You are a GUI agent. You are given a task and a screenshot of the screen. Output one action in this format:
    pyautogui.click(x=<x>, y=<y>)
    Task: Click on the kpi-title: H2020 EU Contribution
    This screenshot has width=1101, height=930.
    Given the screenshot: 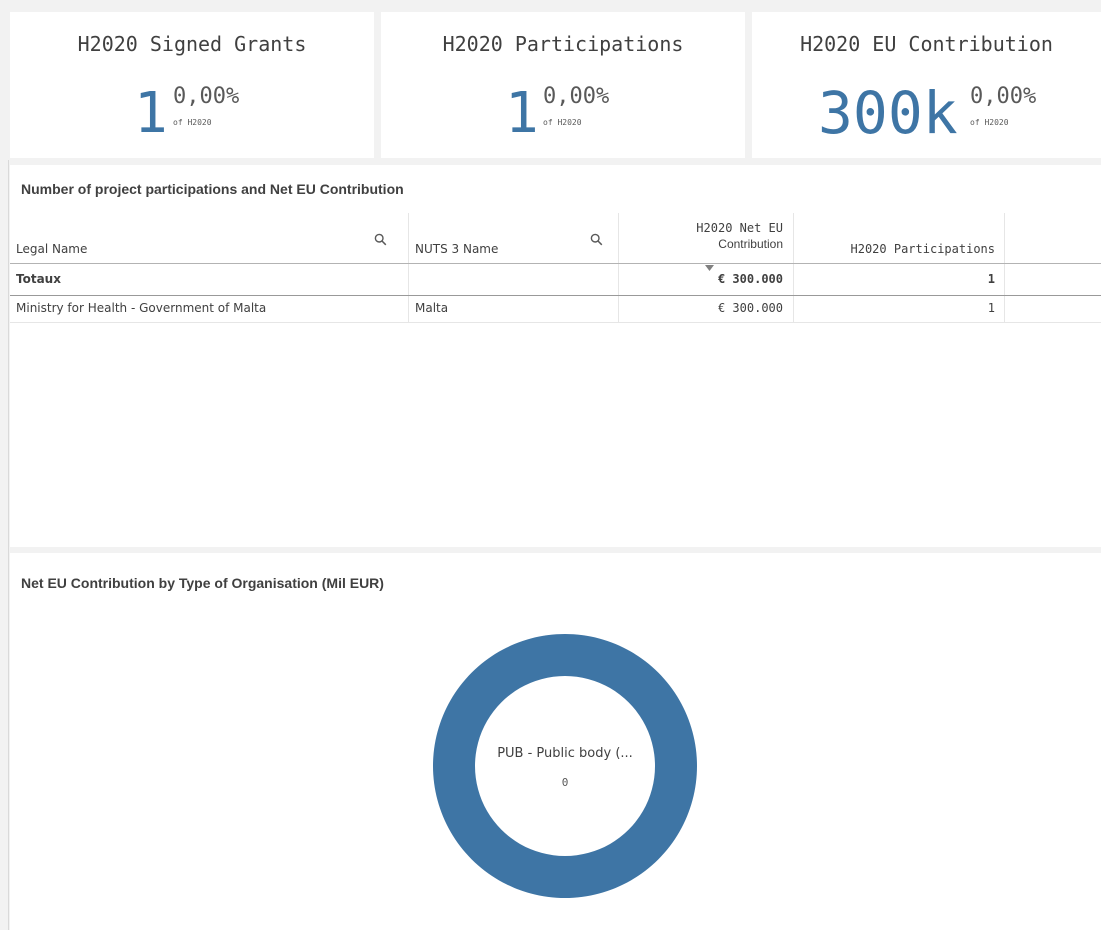 What is the action you would take?
    pyautogui.click(x=926, y=44)
    